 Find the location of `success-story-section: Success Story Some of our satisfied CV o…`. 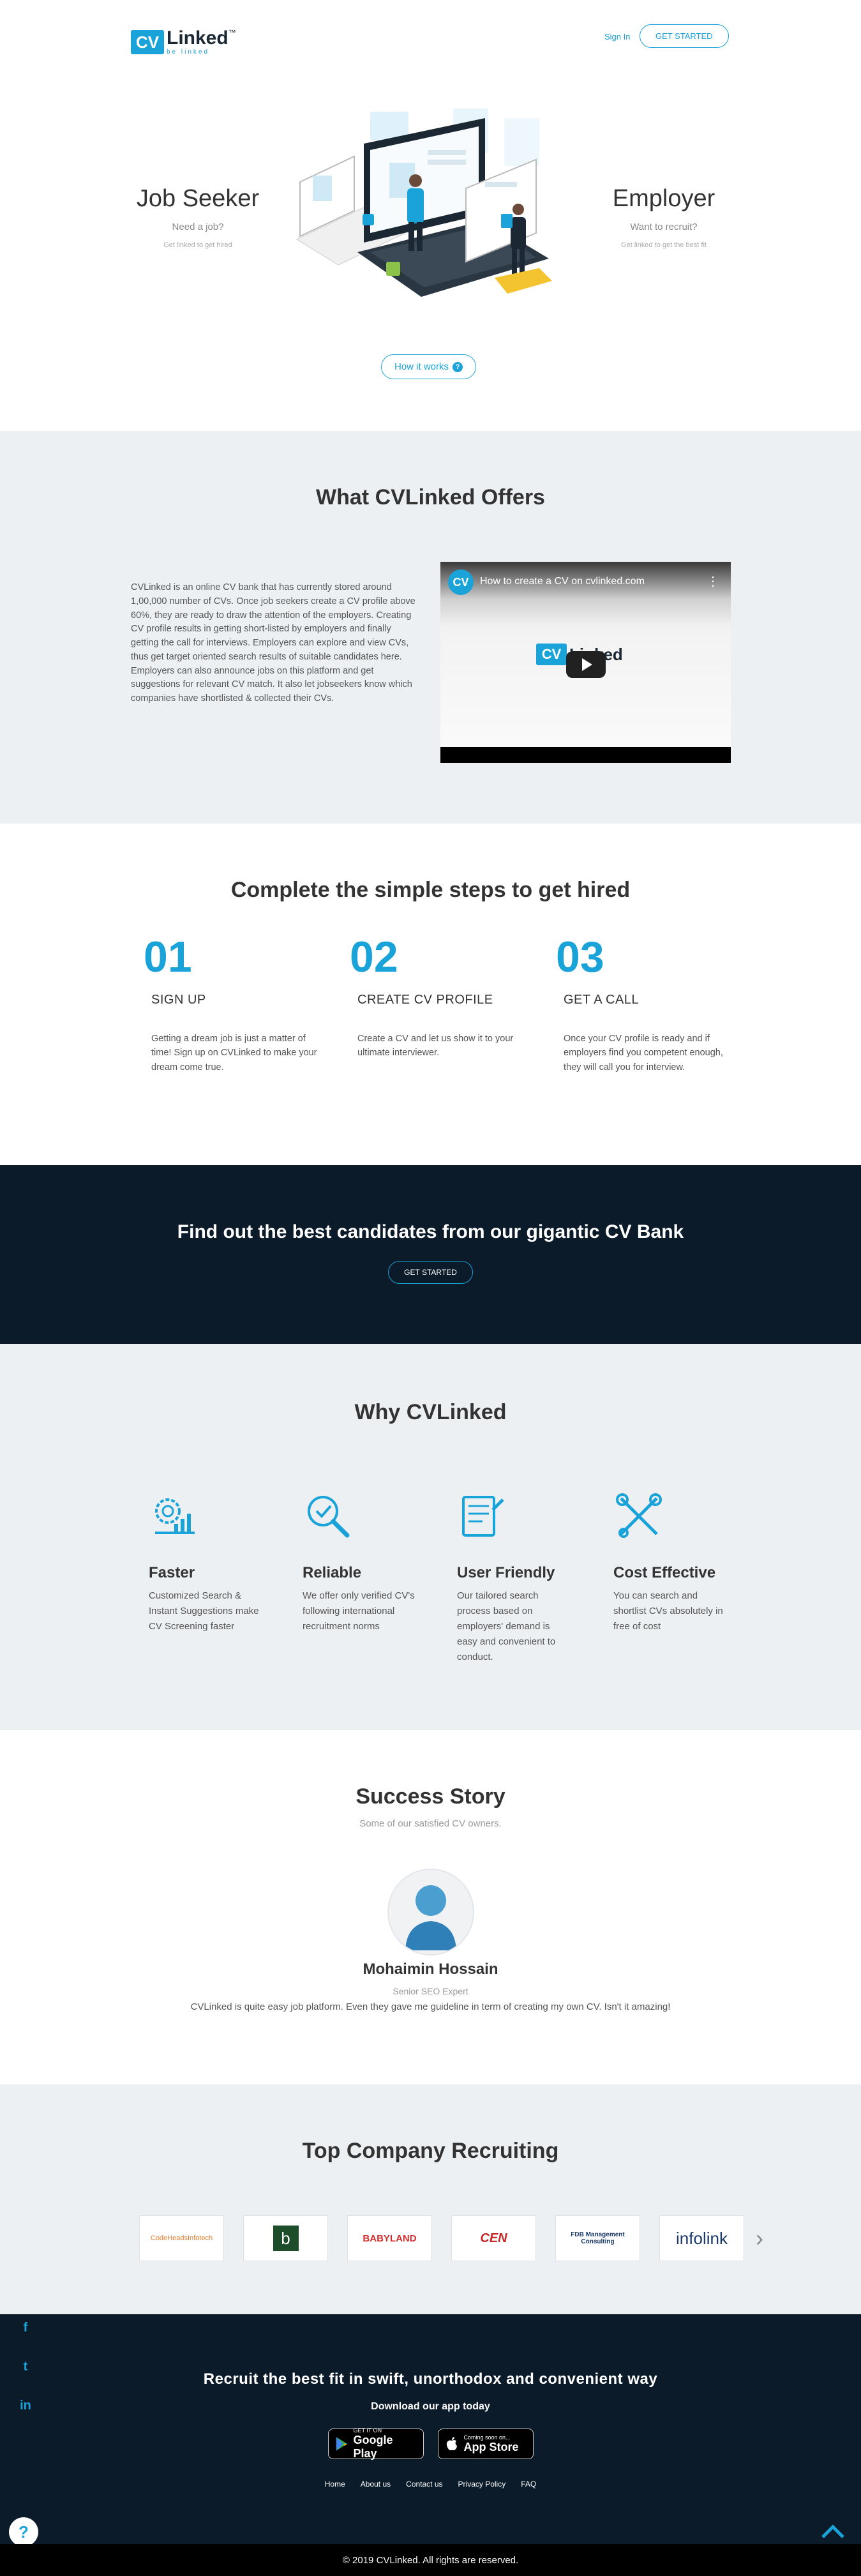

success-story-section: Success Story Some of our satisfied CV o… is located at coordinates (430, 1907).